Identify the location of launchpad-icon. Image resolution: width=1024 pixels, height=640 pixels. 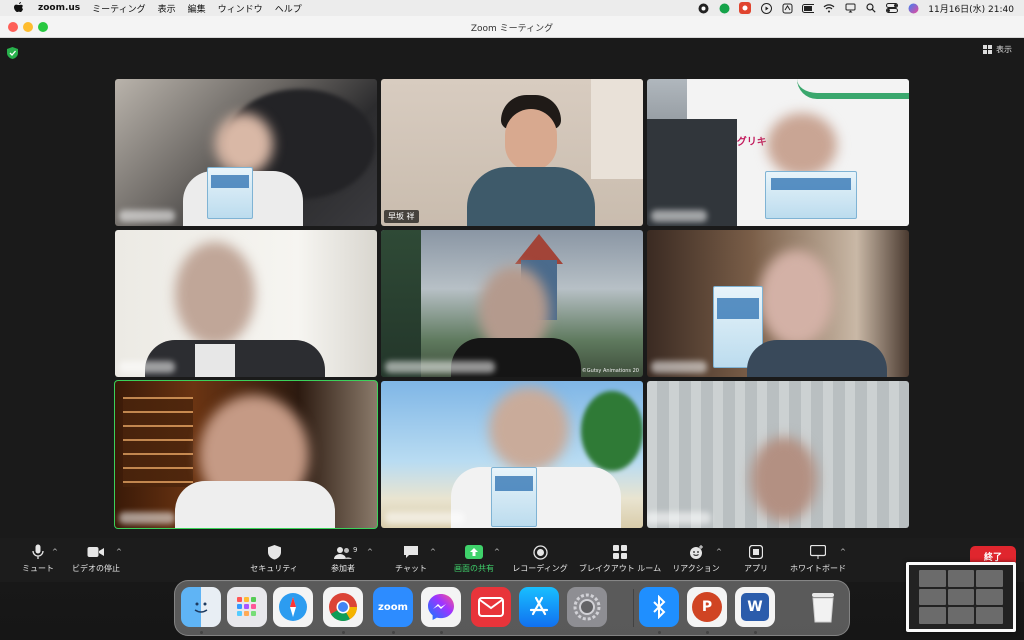
(247, 607).